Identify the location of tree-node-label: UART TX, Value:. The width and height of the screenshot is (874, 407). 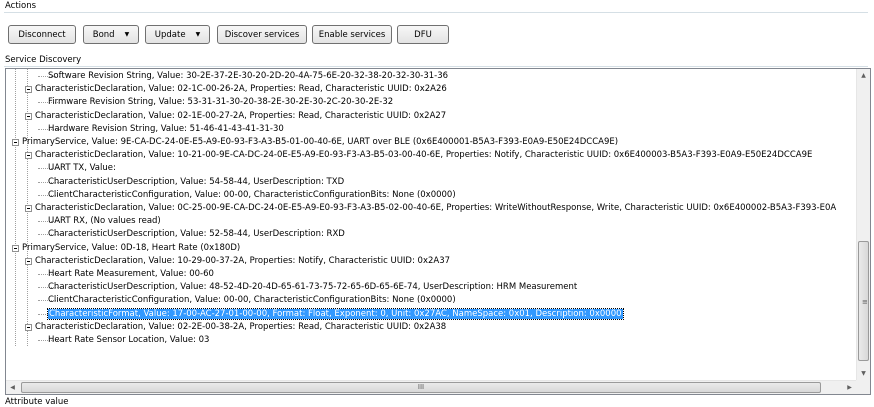
(82, 168).